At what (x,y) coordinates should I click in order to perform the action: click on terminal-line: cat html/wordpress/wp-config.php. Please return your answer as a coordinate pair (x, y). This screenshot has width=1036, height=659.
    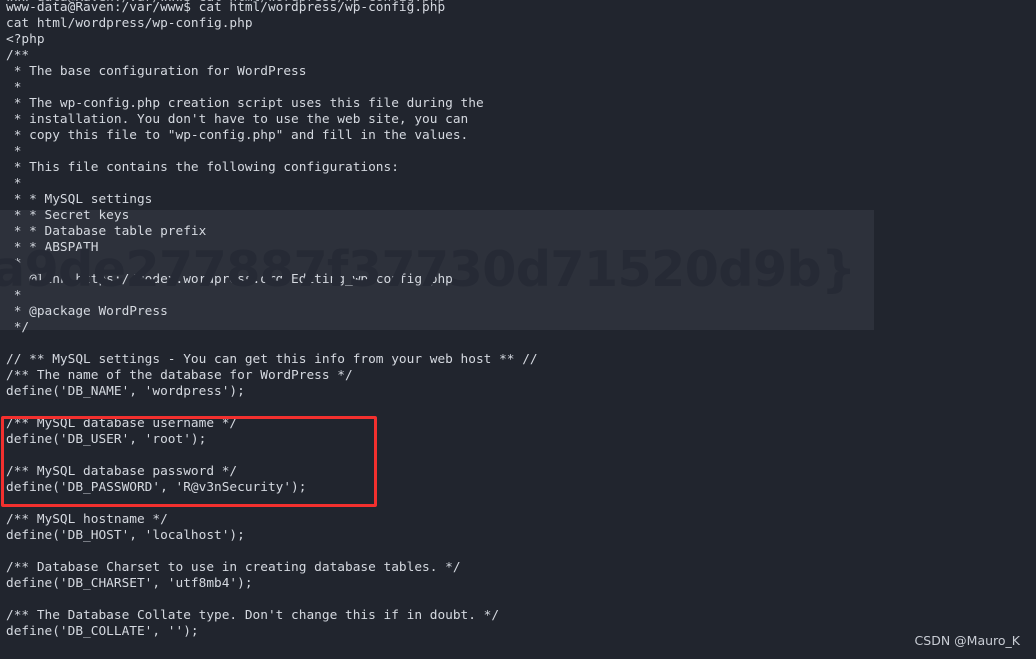
    Looking at the image, I should click on (129, 23).